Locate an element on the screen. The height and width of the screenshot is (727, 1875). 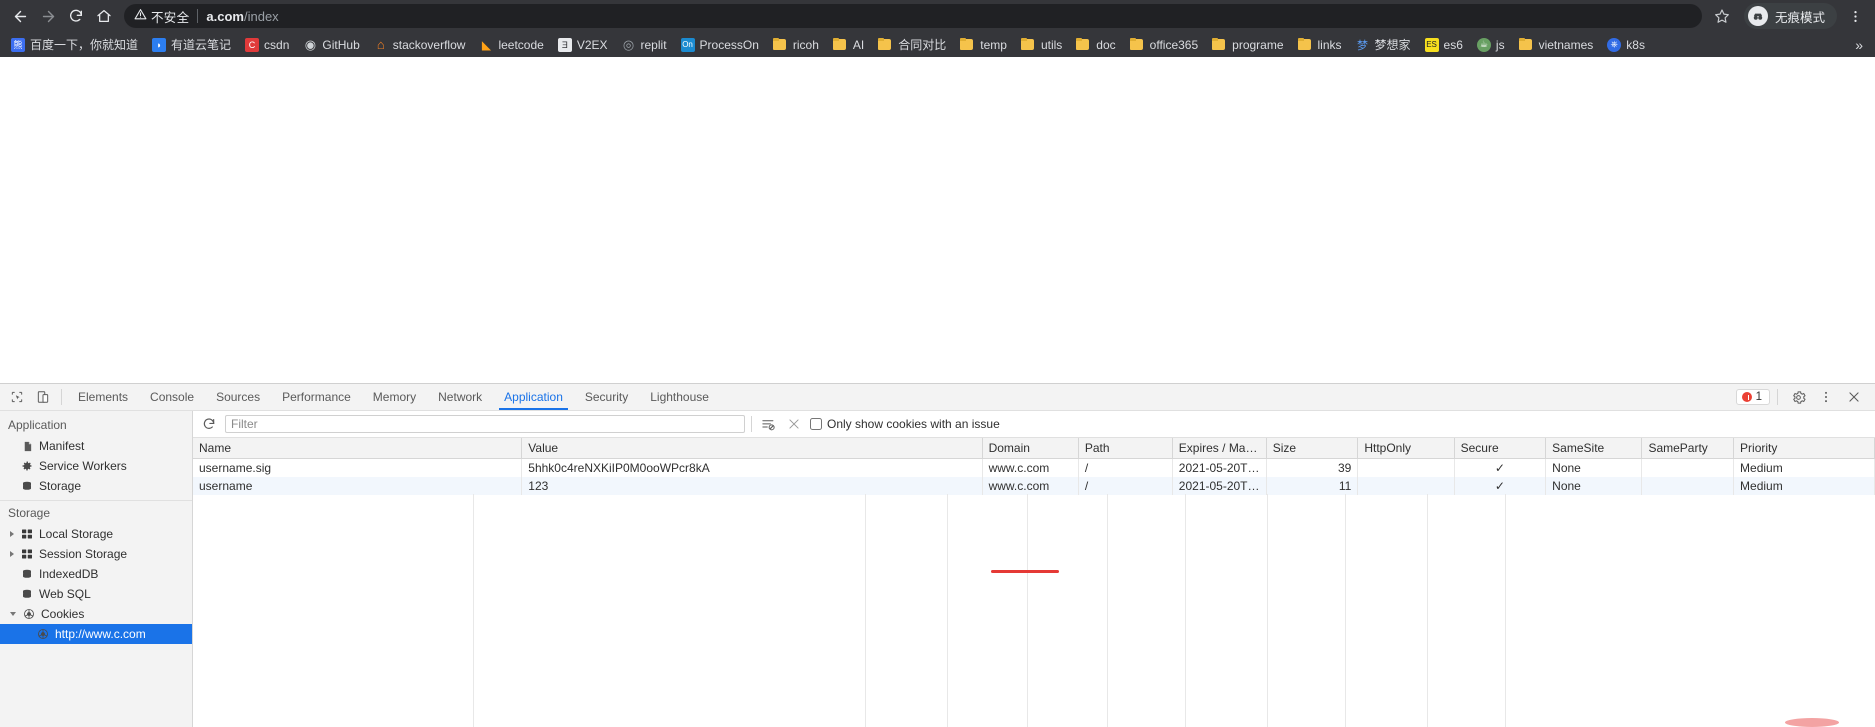
bookmark-item: ⌂ stackoverflow is located at coordinates (420, 45).